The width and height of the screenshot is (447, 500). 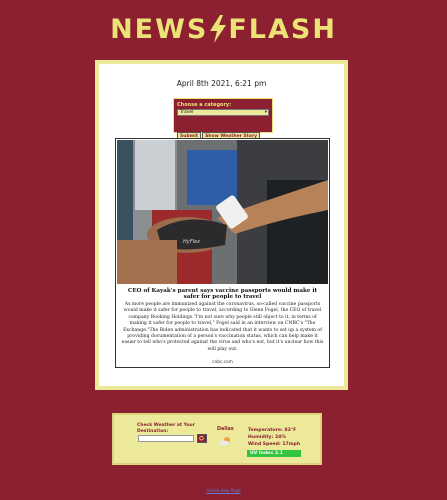 I want to click on admin-help-link: Admin Help Page, so click(x=223, y=490).